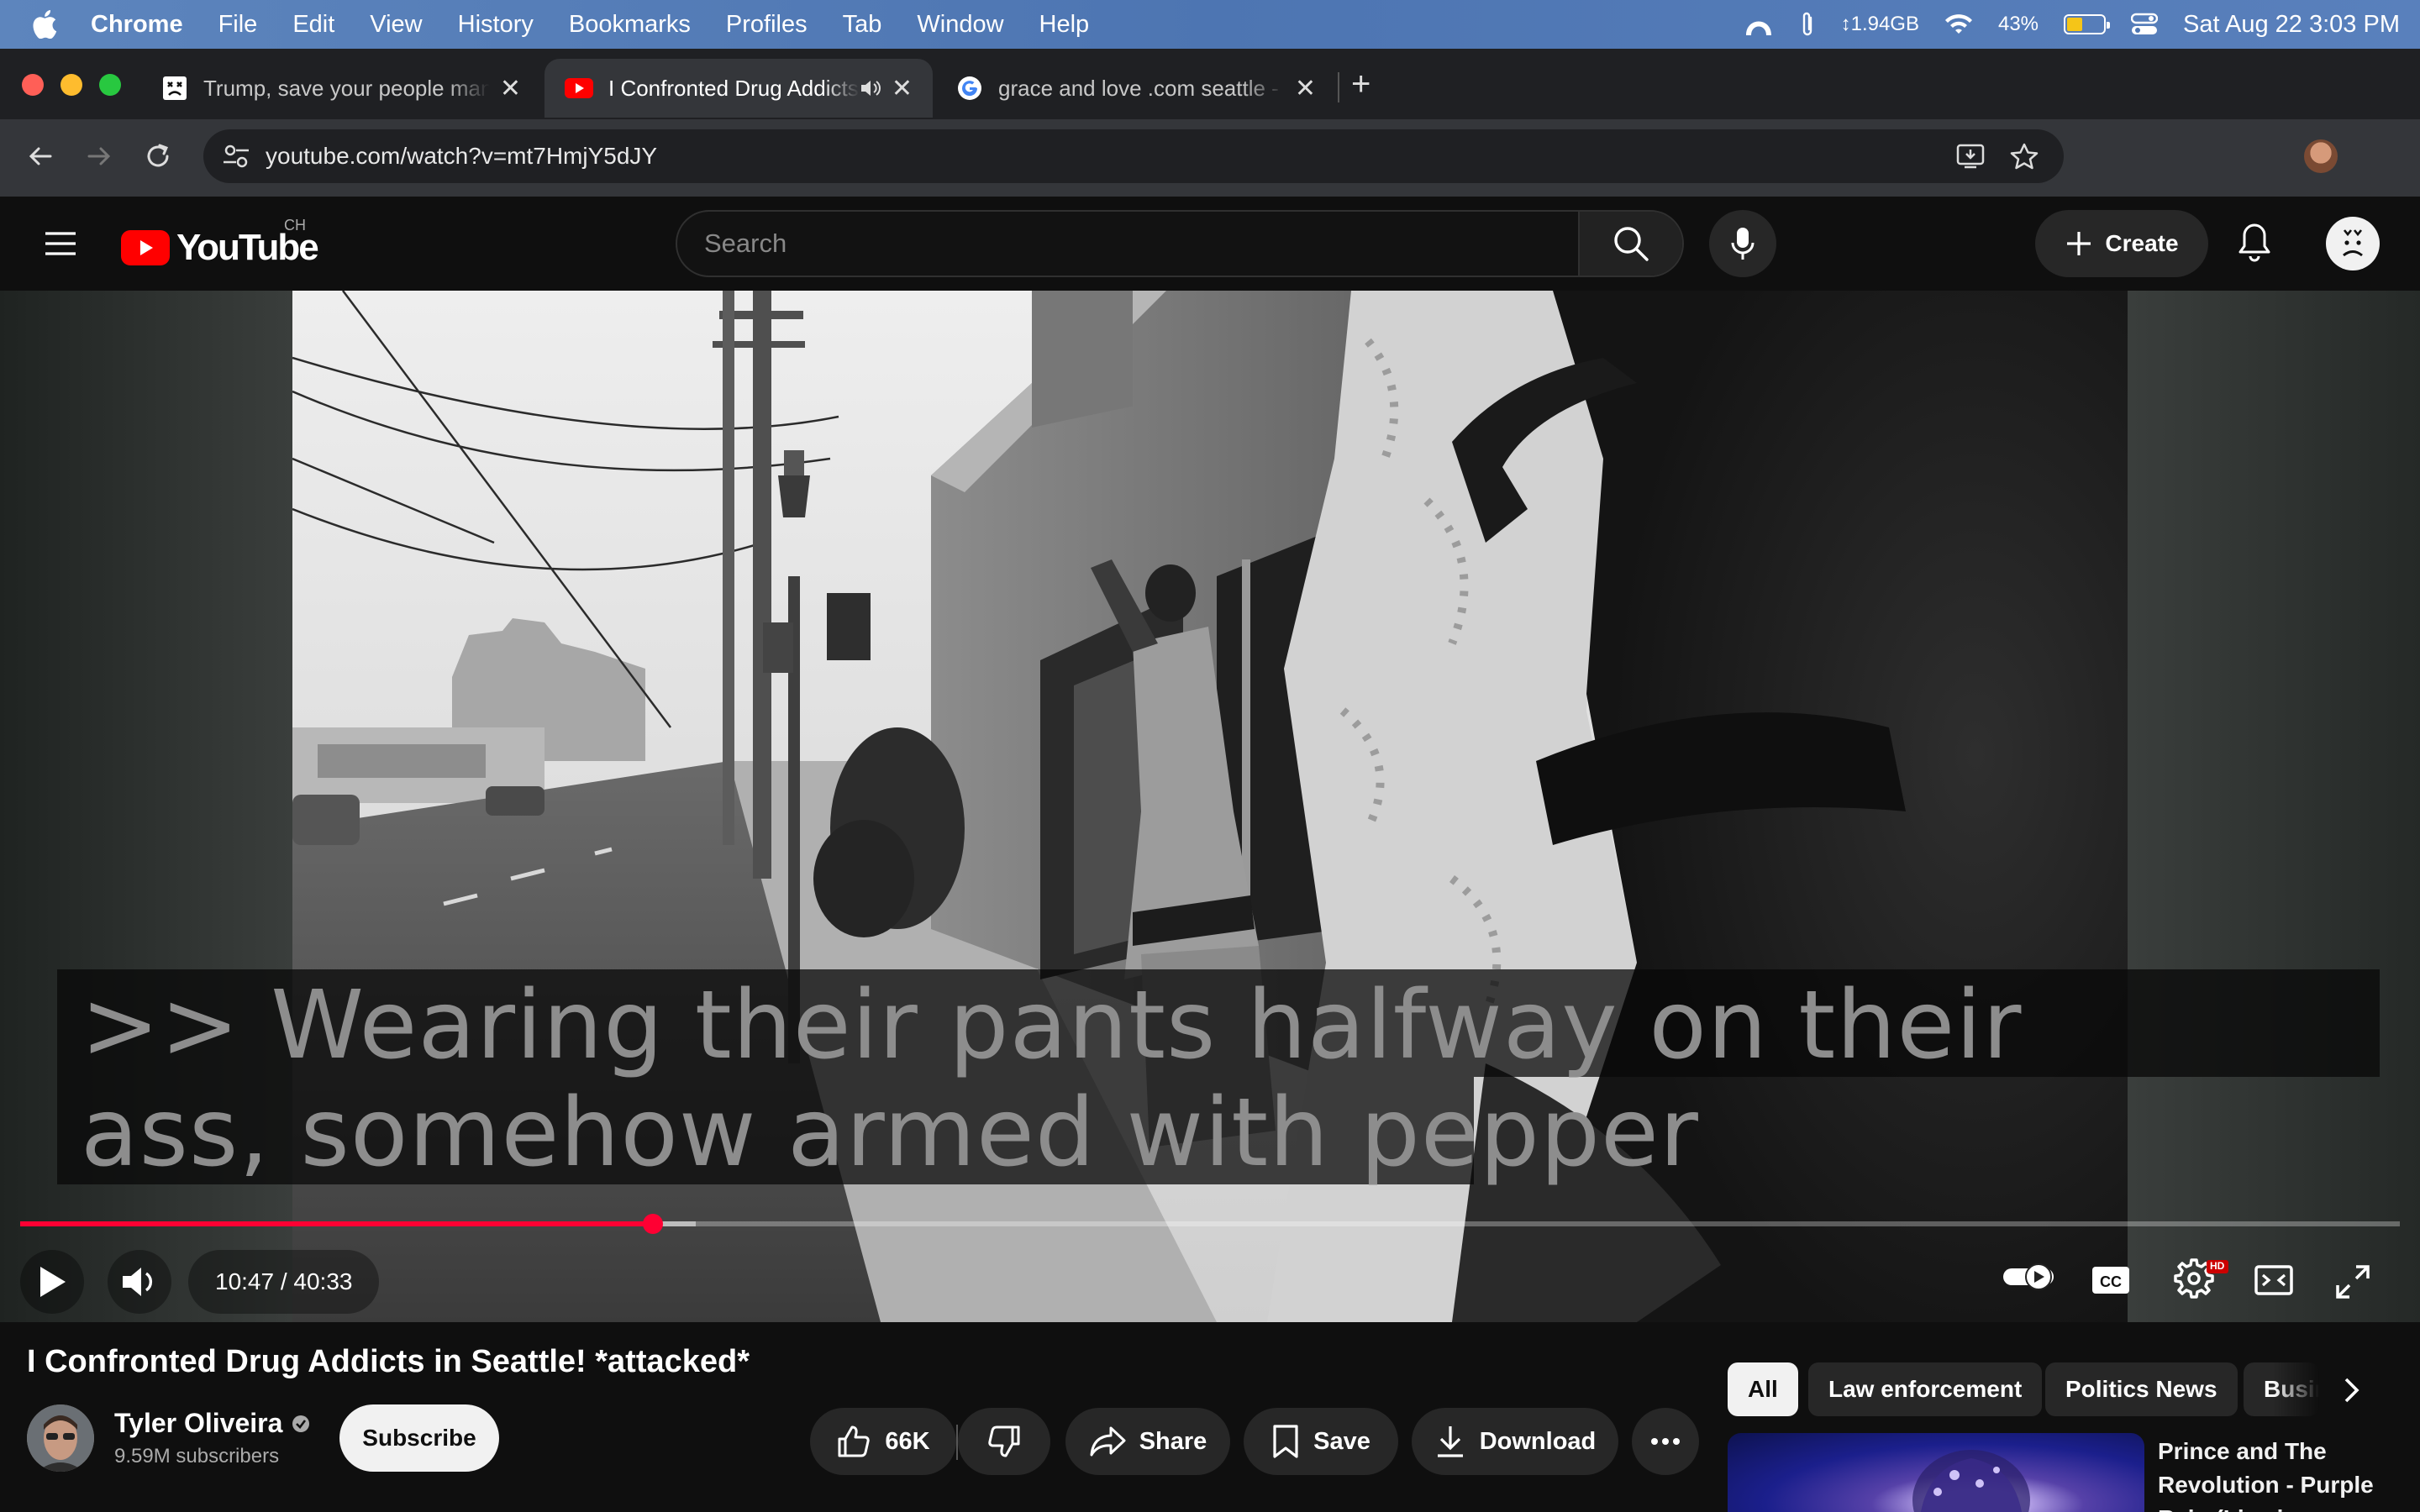 The height and width of the screenshot is (1512, 2420). What do you see at coordinates (883, 1441) in the screenshot?
I see `like-button: 66K` at bounding box center [883, 1441].